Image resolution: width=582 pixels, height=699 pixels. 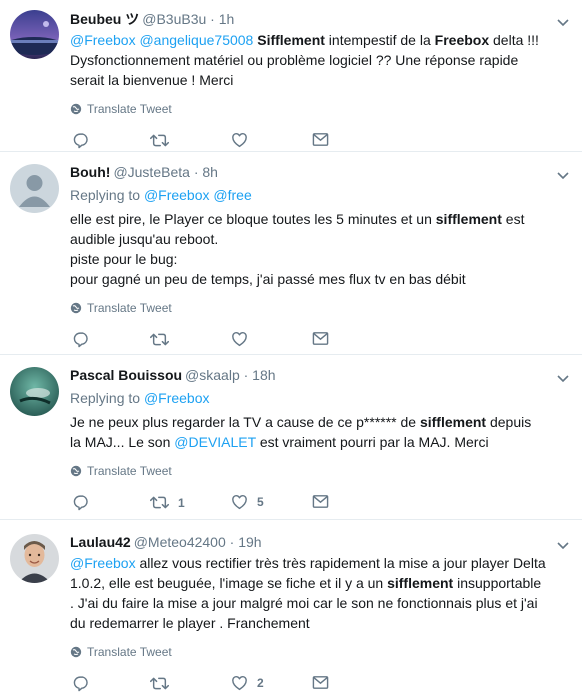 I want to click on retweet-button: 1, so click(x=167, y=502).